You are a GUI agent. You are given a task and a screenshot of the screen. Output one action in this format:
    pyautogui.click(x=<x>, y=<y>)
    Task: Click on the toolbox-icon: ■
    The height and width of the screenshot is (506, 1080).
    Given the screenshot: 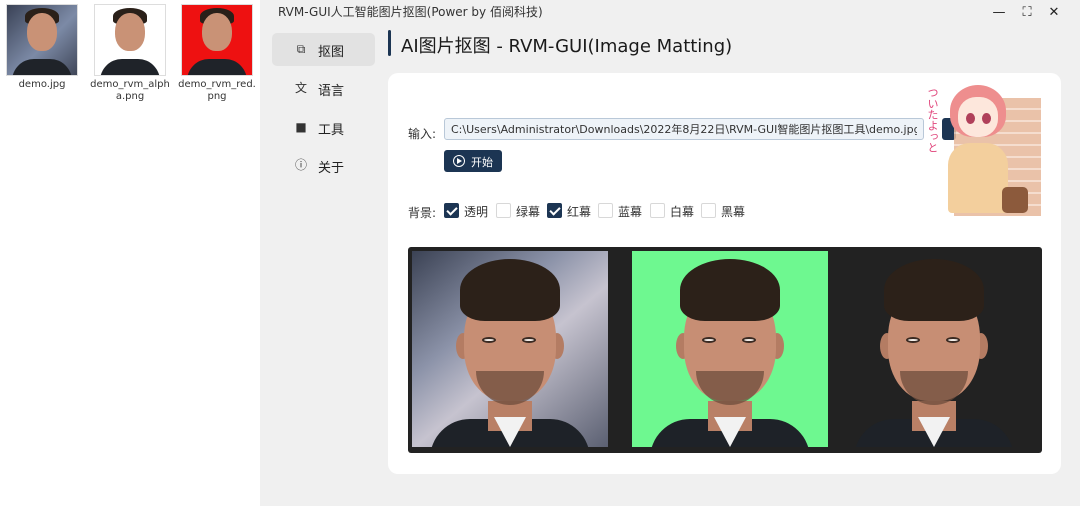 What is the action you would take?
    pyautogui.click(x=301, y=127)
    